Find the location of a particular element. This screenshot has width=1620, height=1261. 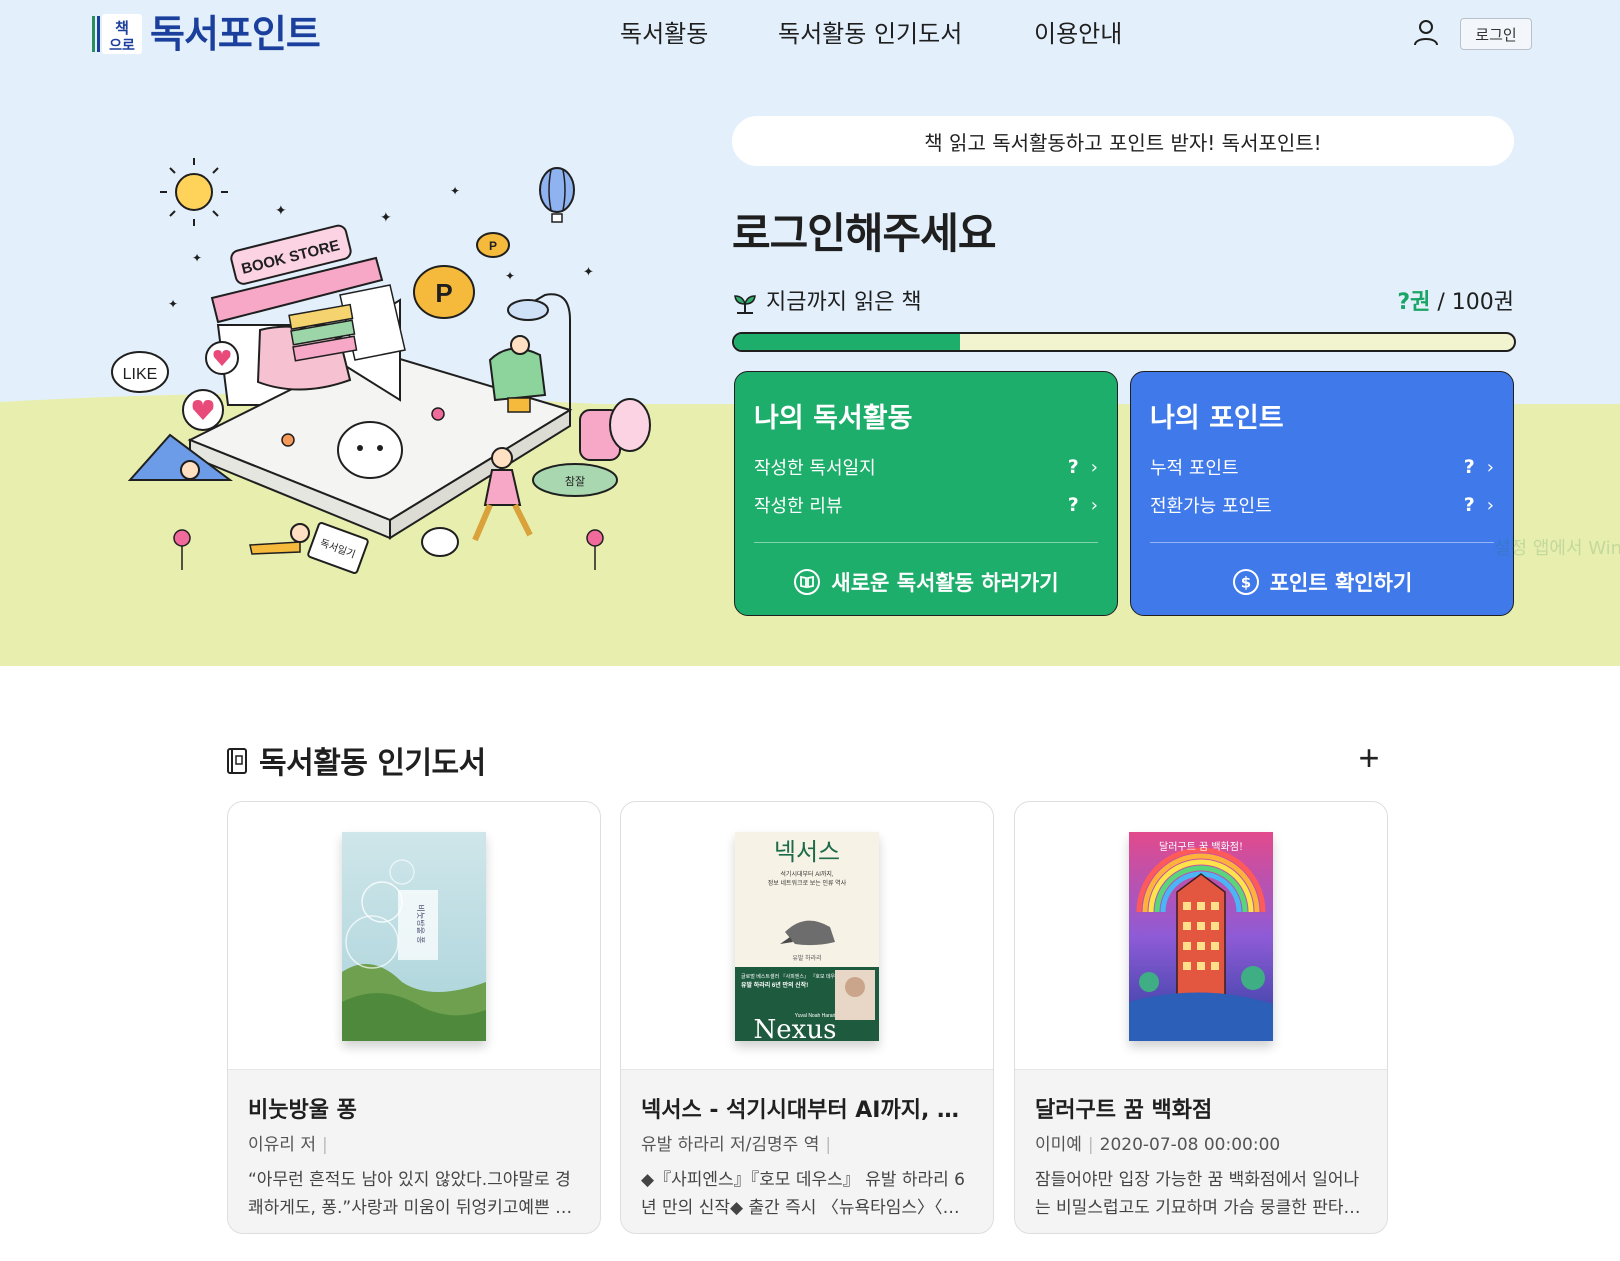

like-bubble-icon: LIKE is located at coordinates (140, 372).